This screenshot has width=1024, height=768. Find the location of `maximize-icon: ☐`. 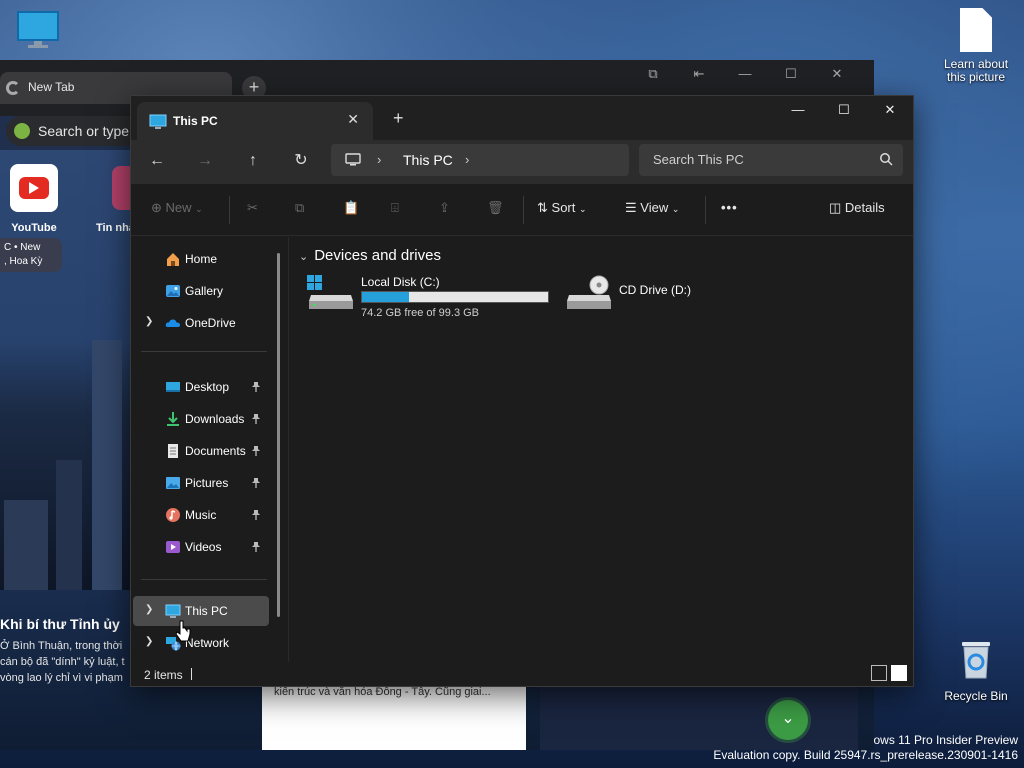

maximize-icon: ☐ is located at coordinates (844, 111).